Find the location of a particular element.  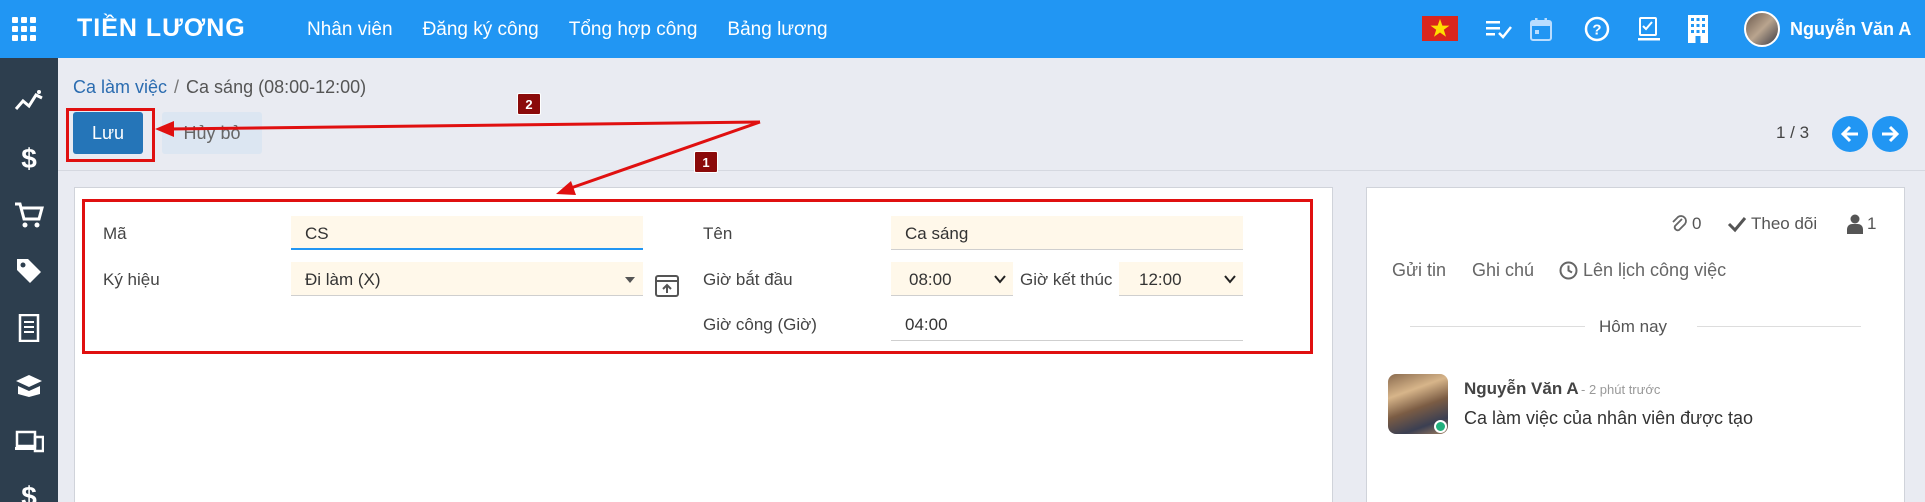

annotation-badge-2: 2 is located at coordinates (529, 104).